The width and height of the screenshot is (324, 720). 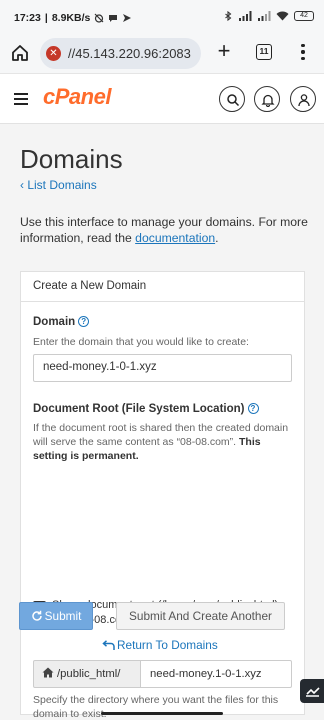 What do you see at coordinates (264, 16) in the screenshot?
I see `signal-2-icon` at bounding box center [264, 16].